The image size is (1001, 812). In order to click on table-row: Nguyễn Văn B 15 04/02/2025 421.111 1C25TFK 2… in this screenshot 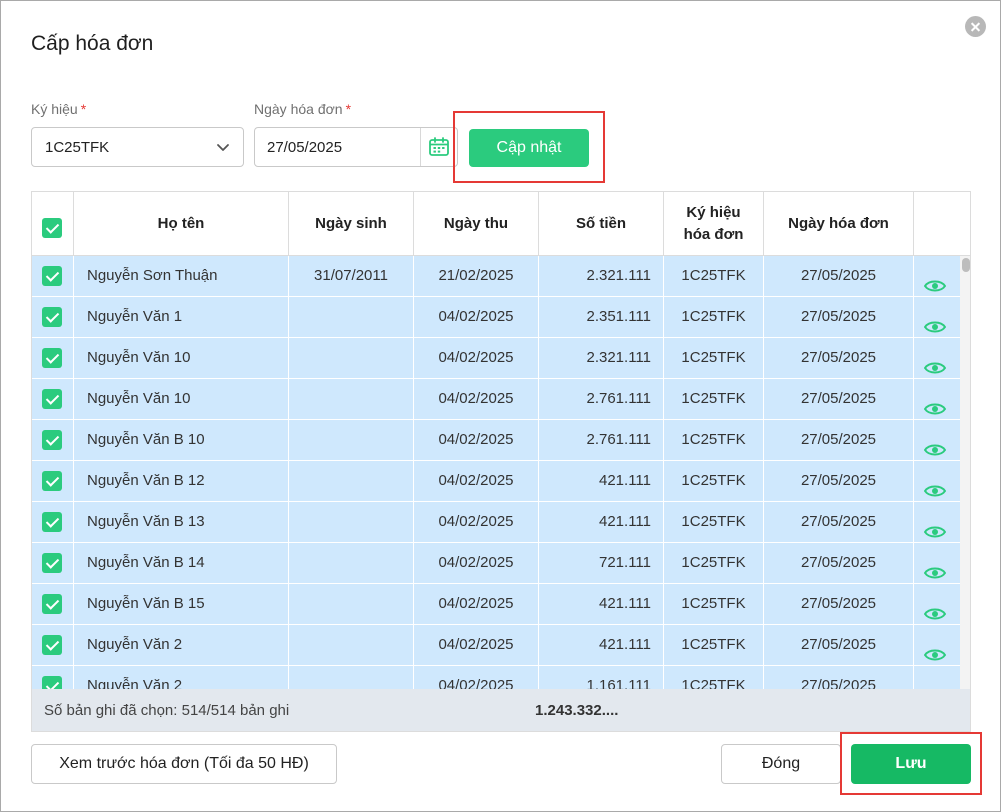, I will do `click(496, 604)`.